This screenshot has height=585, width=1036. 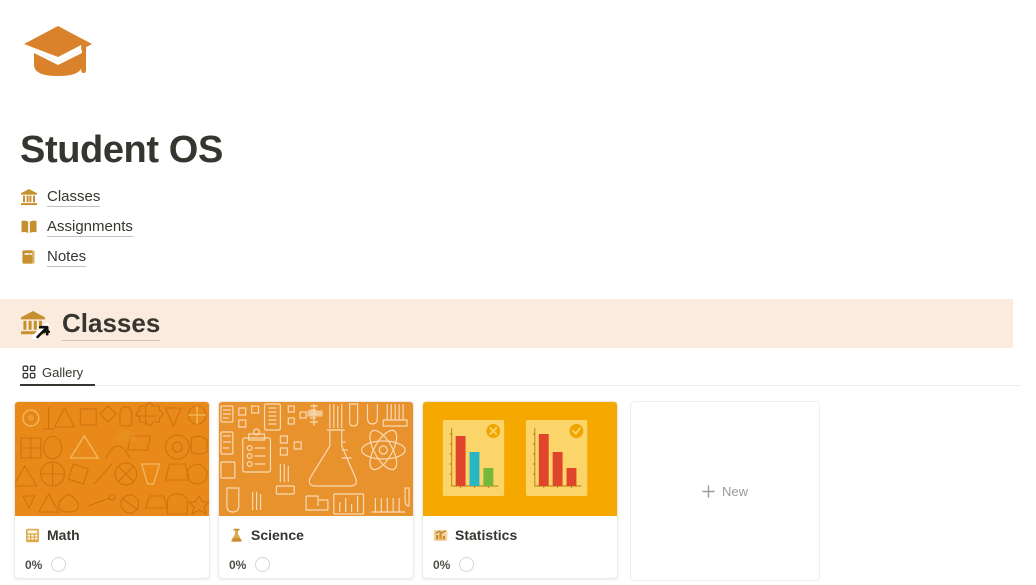 I want to click on card-title: Science, so click(x=277, y=534).